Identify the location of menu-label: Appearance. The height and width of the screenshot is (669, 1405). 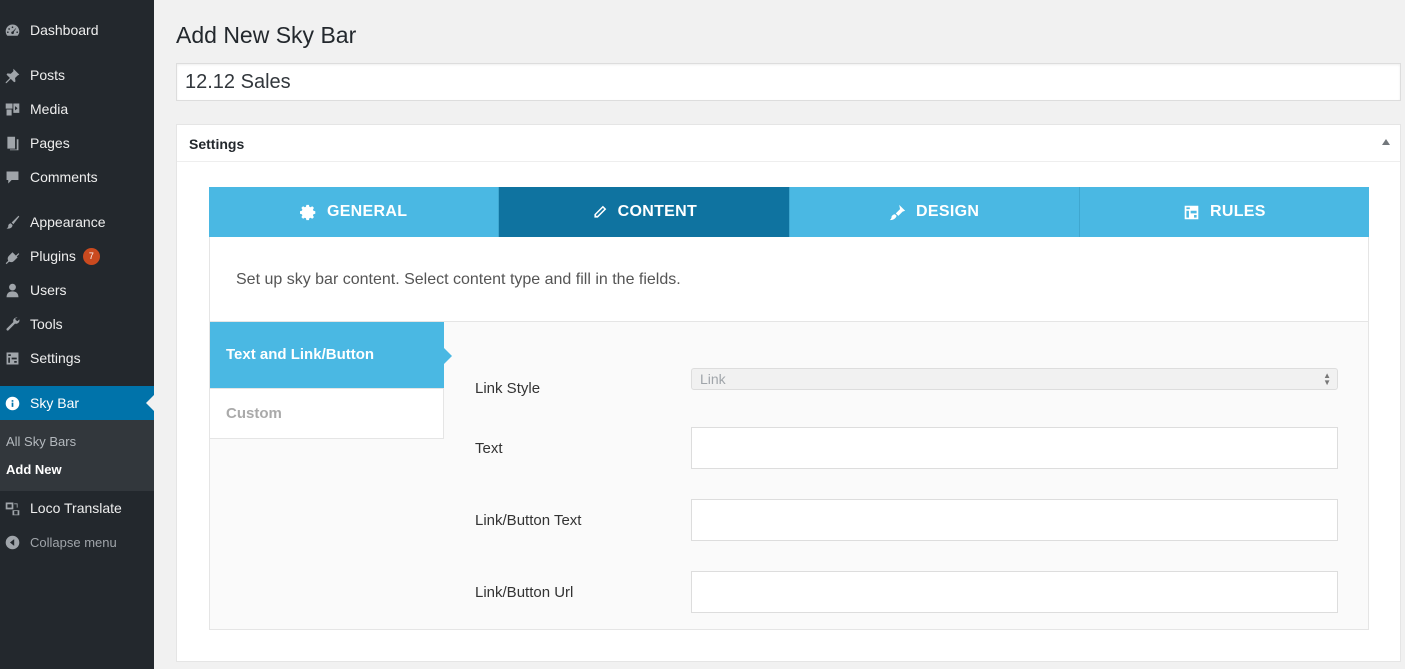
(68, 222).